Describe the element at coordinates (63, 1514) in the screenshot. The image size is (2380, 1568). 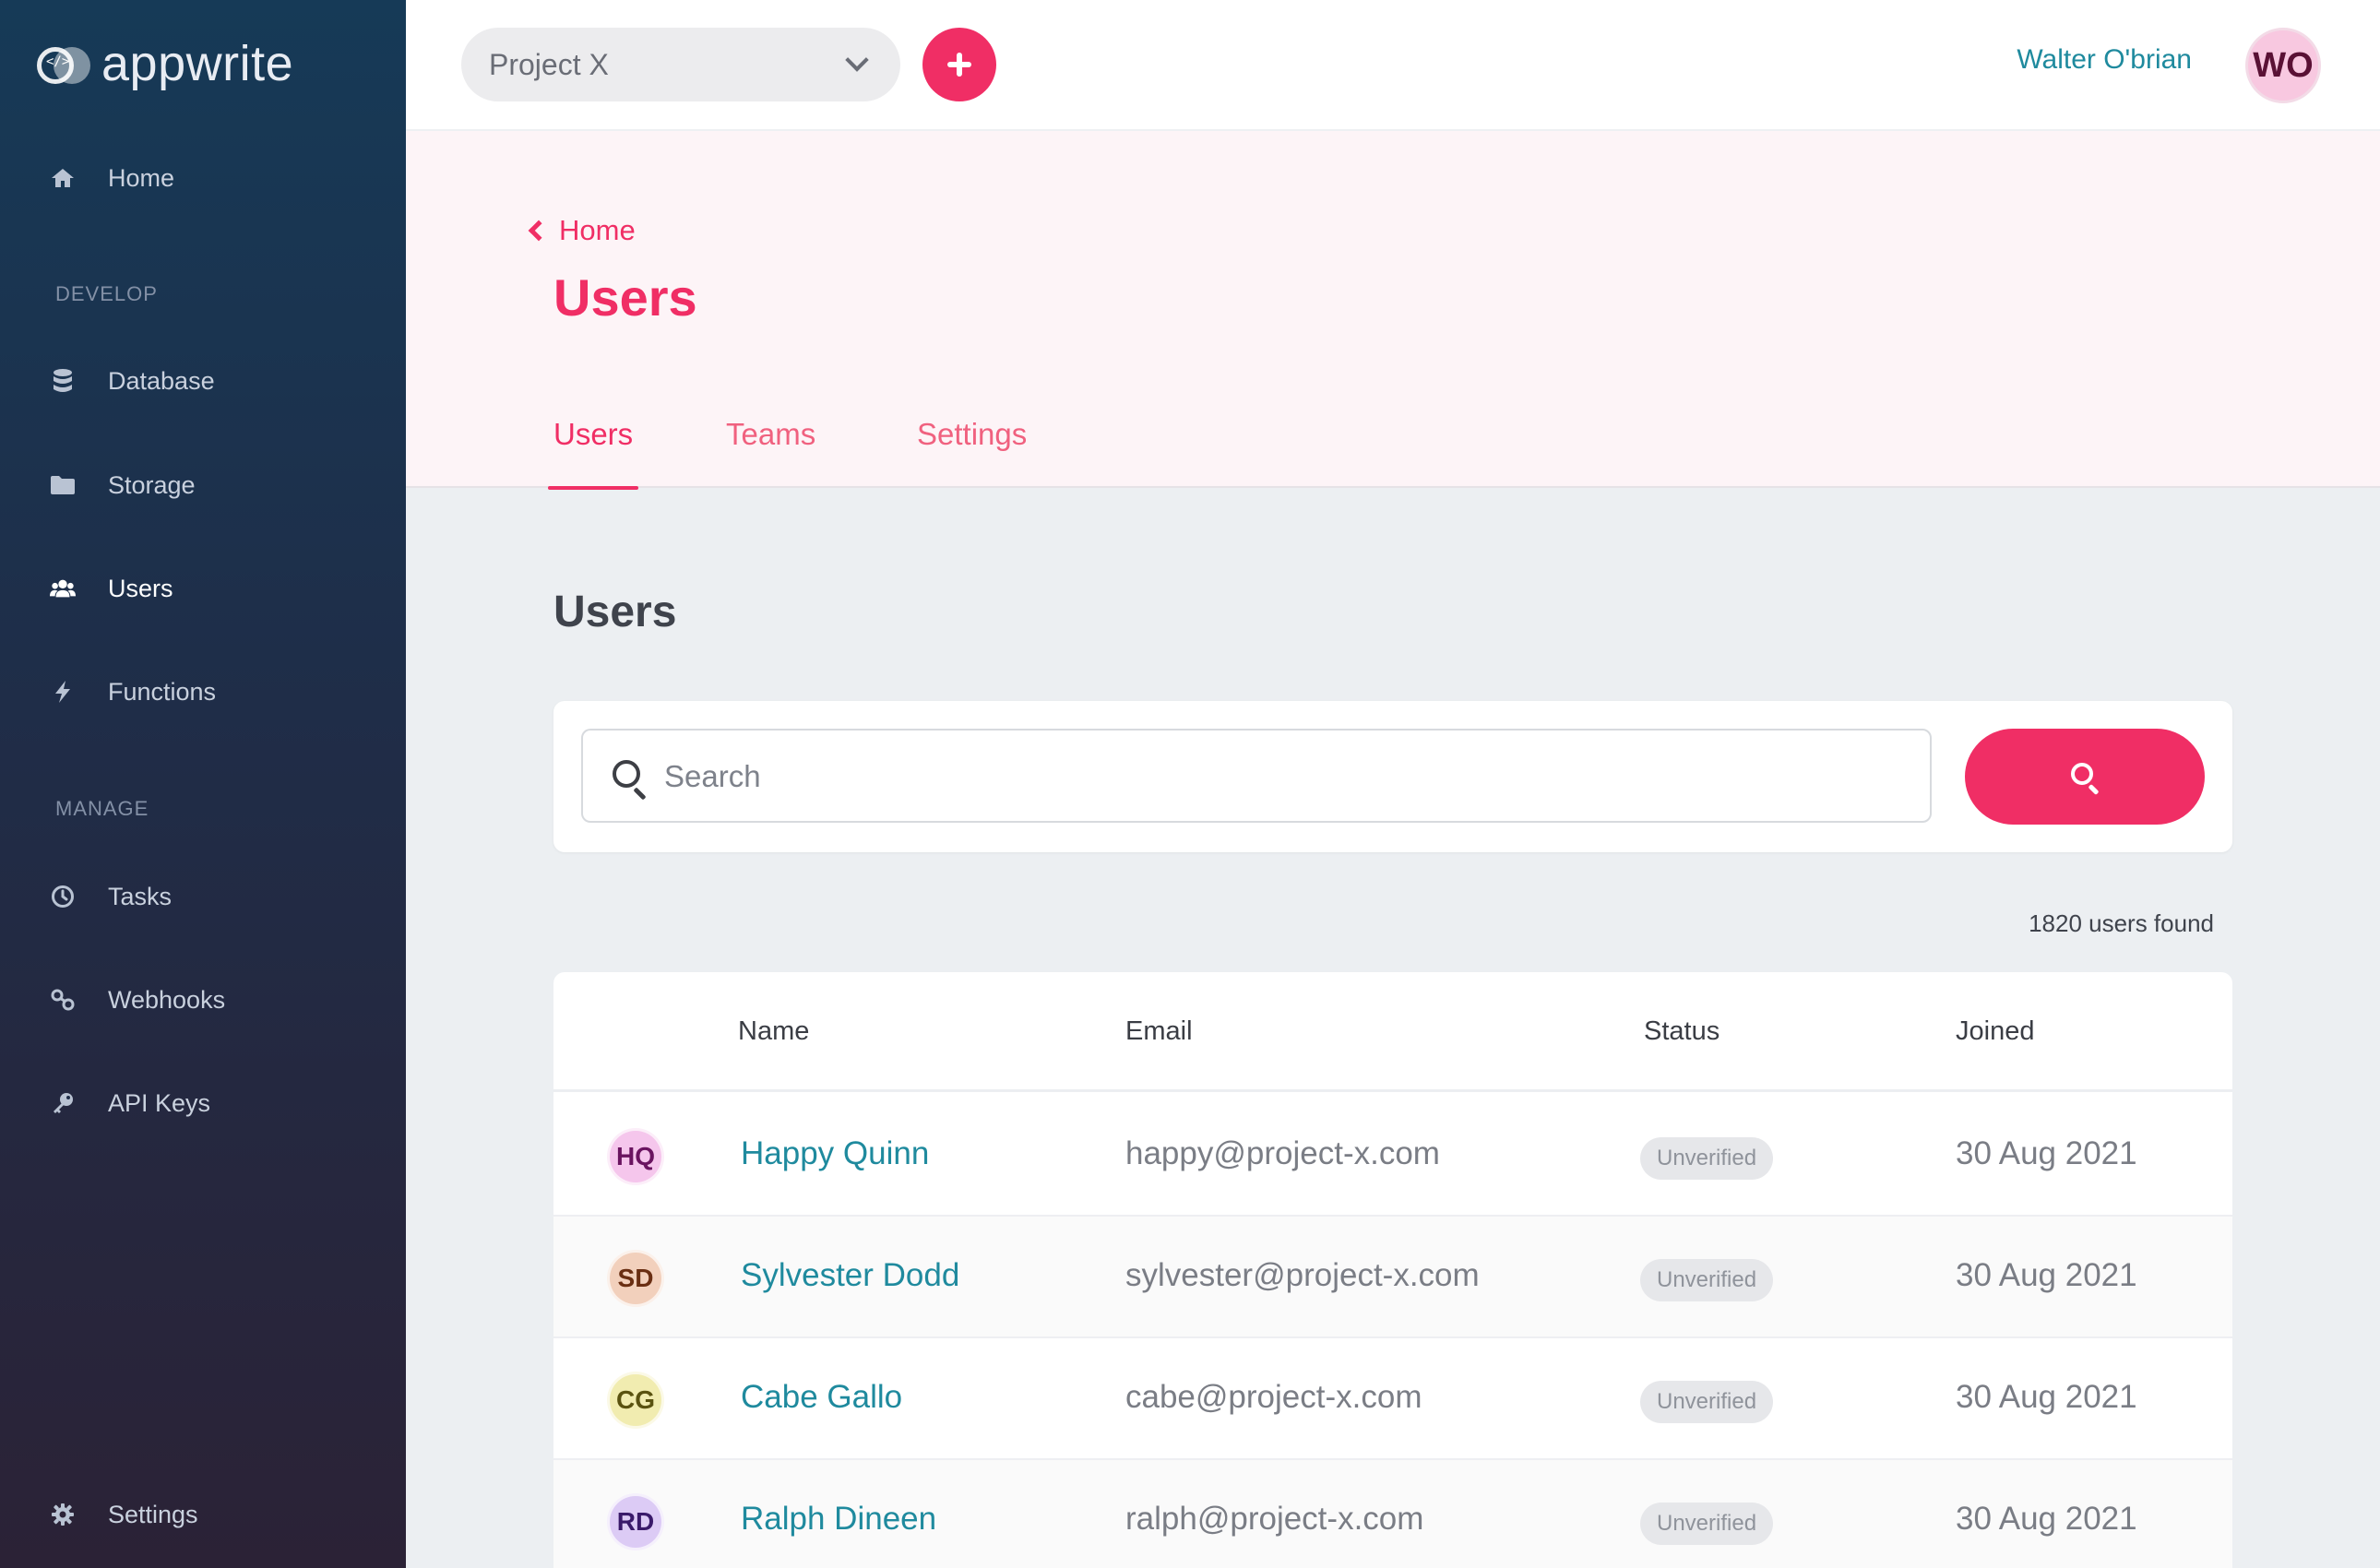
I see `gear-icon` at that location.